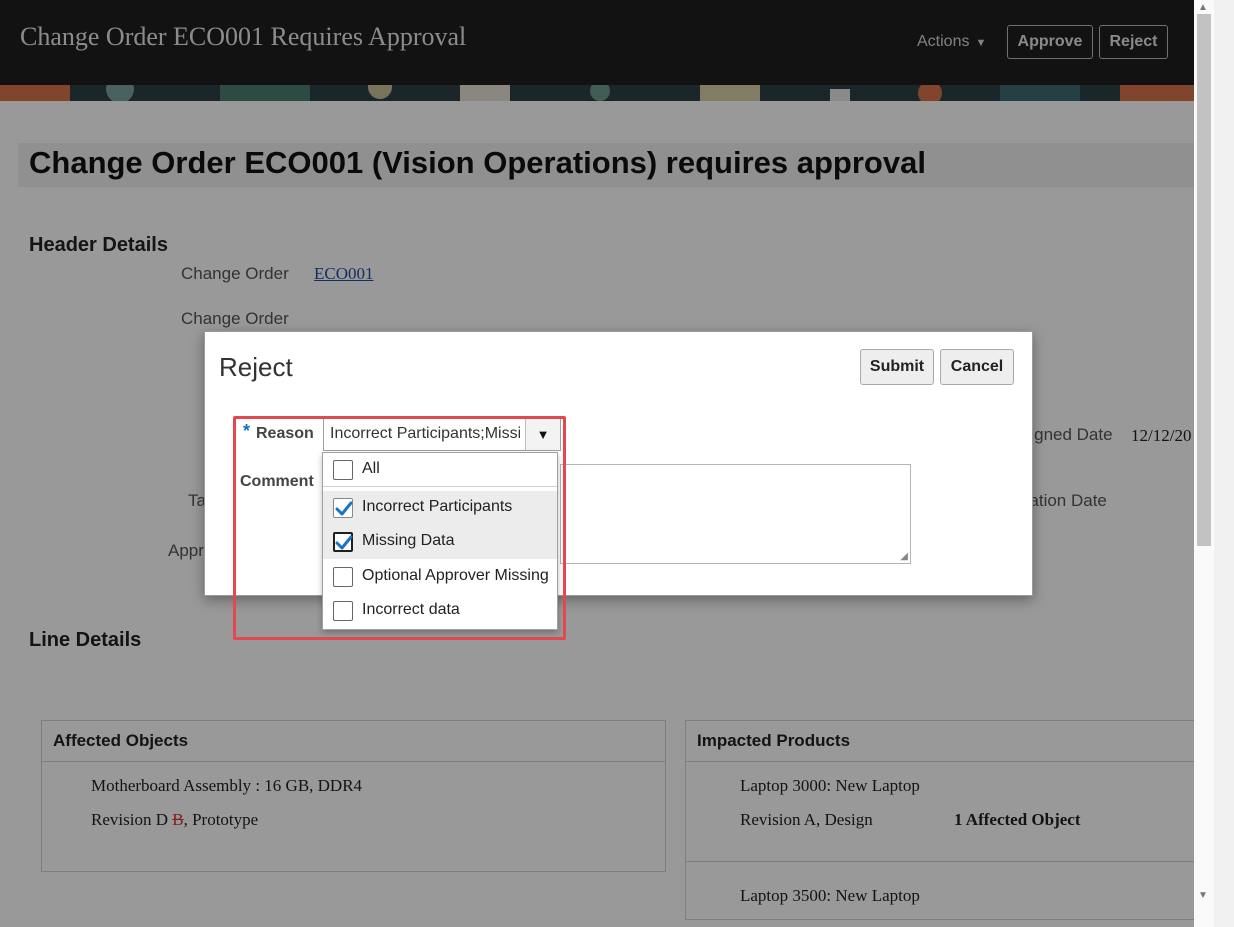  I want to click on dialog-title: Reject, so click(256, 367).